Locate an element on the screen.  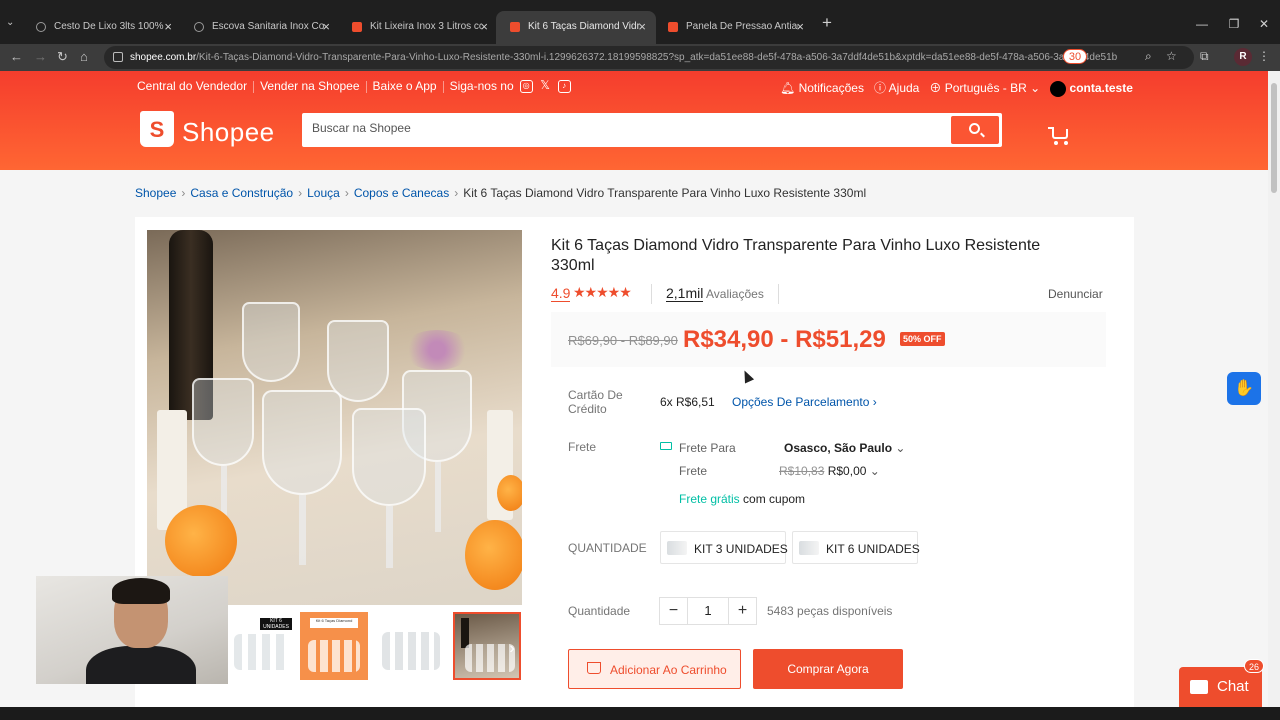
quantity-stepper: − 1 + is located at coordinates (708, 611).